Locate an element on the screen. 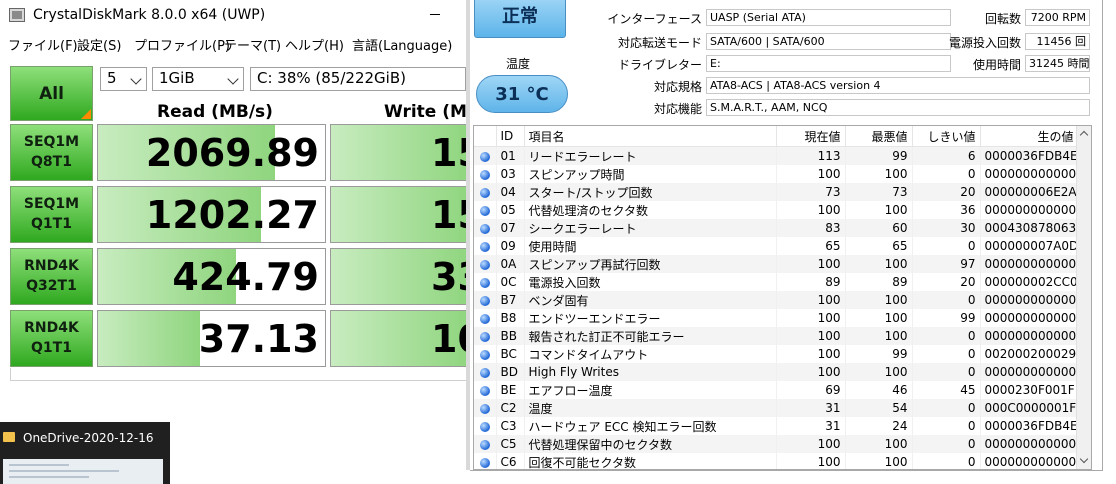 The height and width of the screenshot is (484, 1116). raw-value-cell: 0000230F001F is located at coordinates (1029, 390).